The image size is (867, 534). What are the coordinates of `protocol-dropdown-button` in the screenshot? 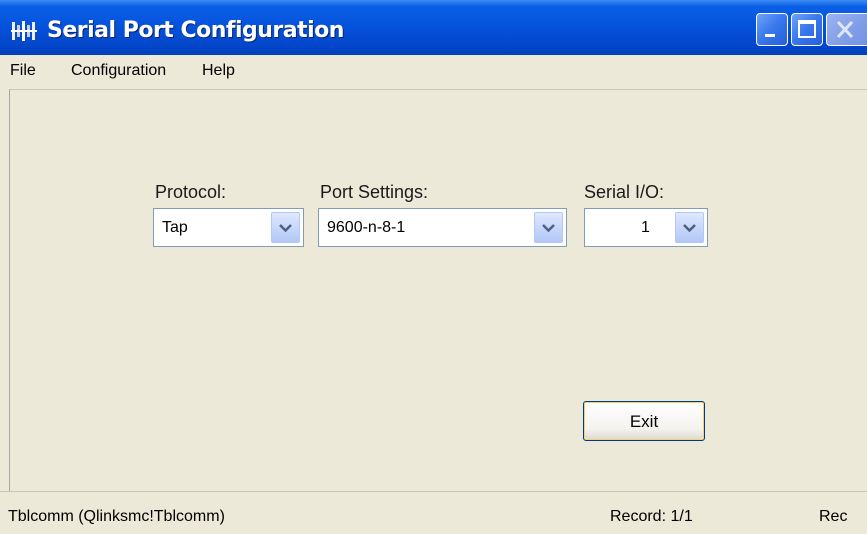 It's located at (285, 227).